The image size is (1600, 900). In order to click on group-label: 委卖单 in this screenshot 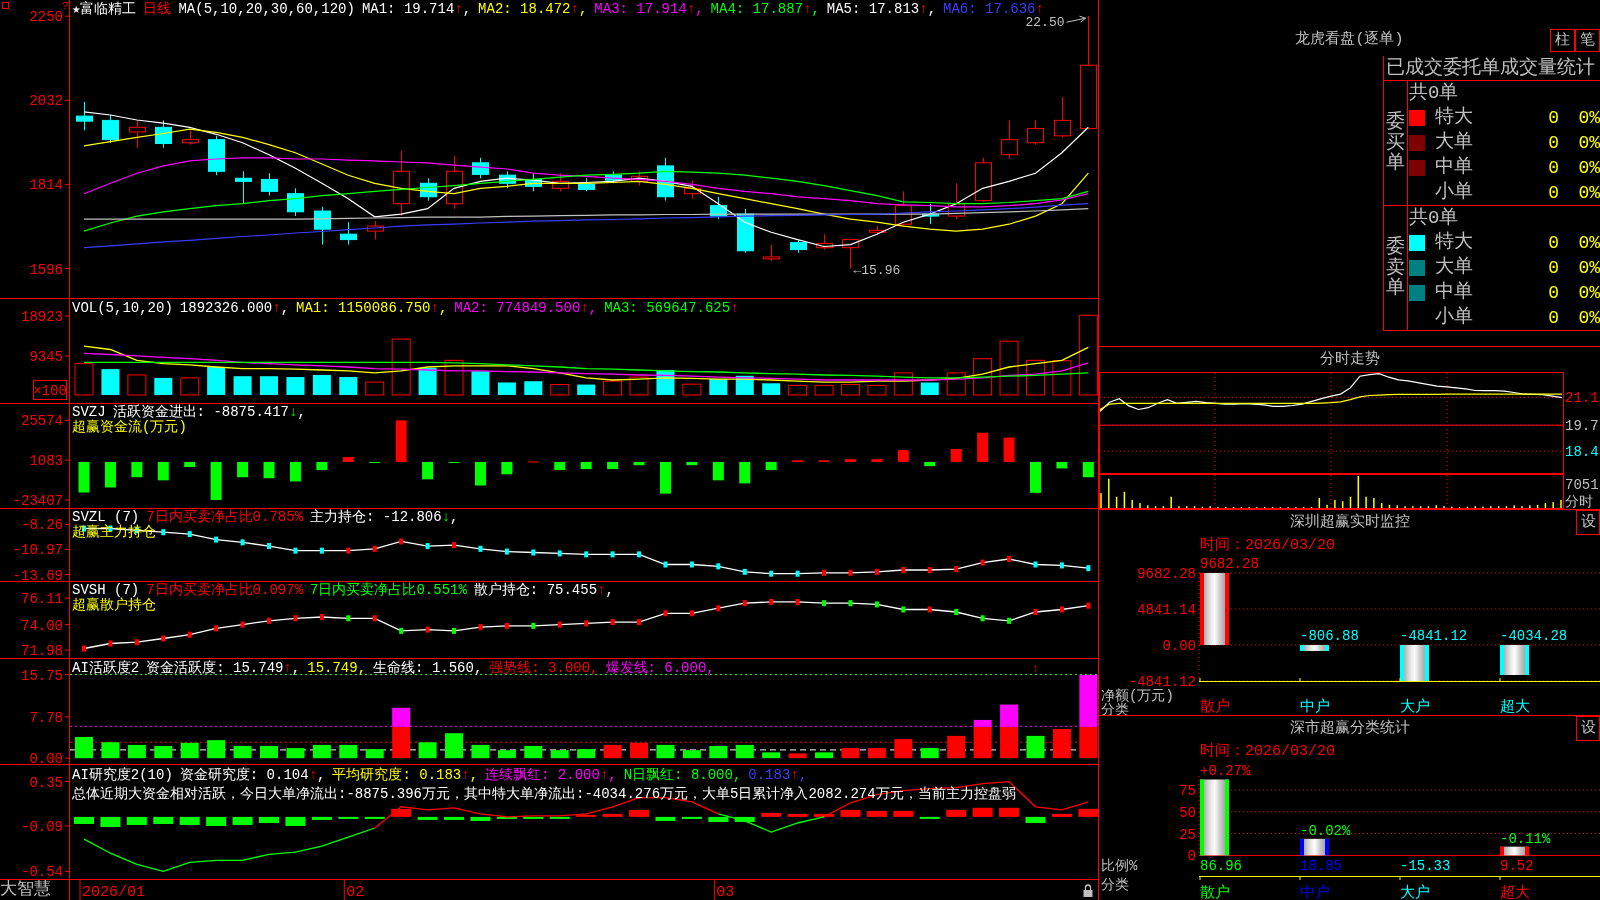, I will do `click(1395, 268)`.